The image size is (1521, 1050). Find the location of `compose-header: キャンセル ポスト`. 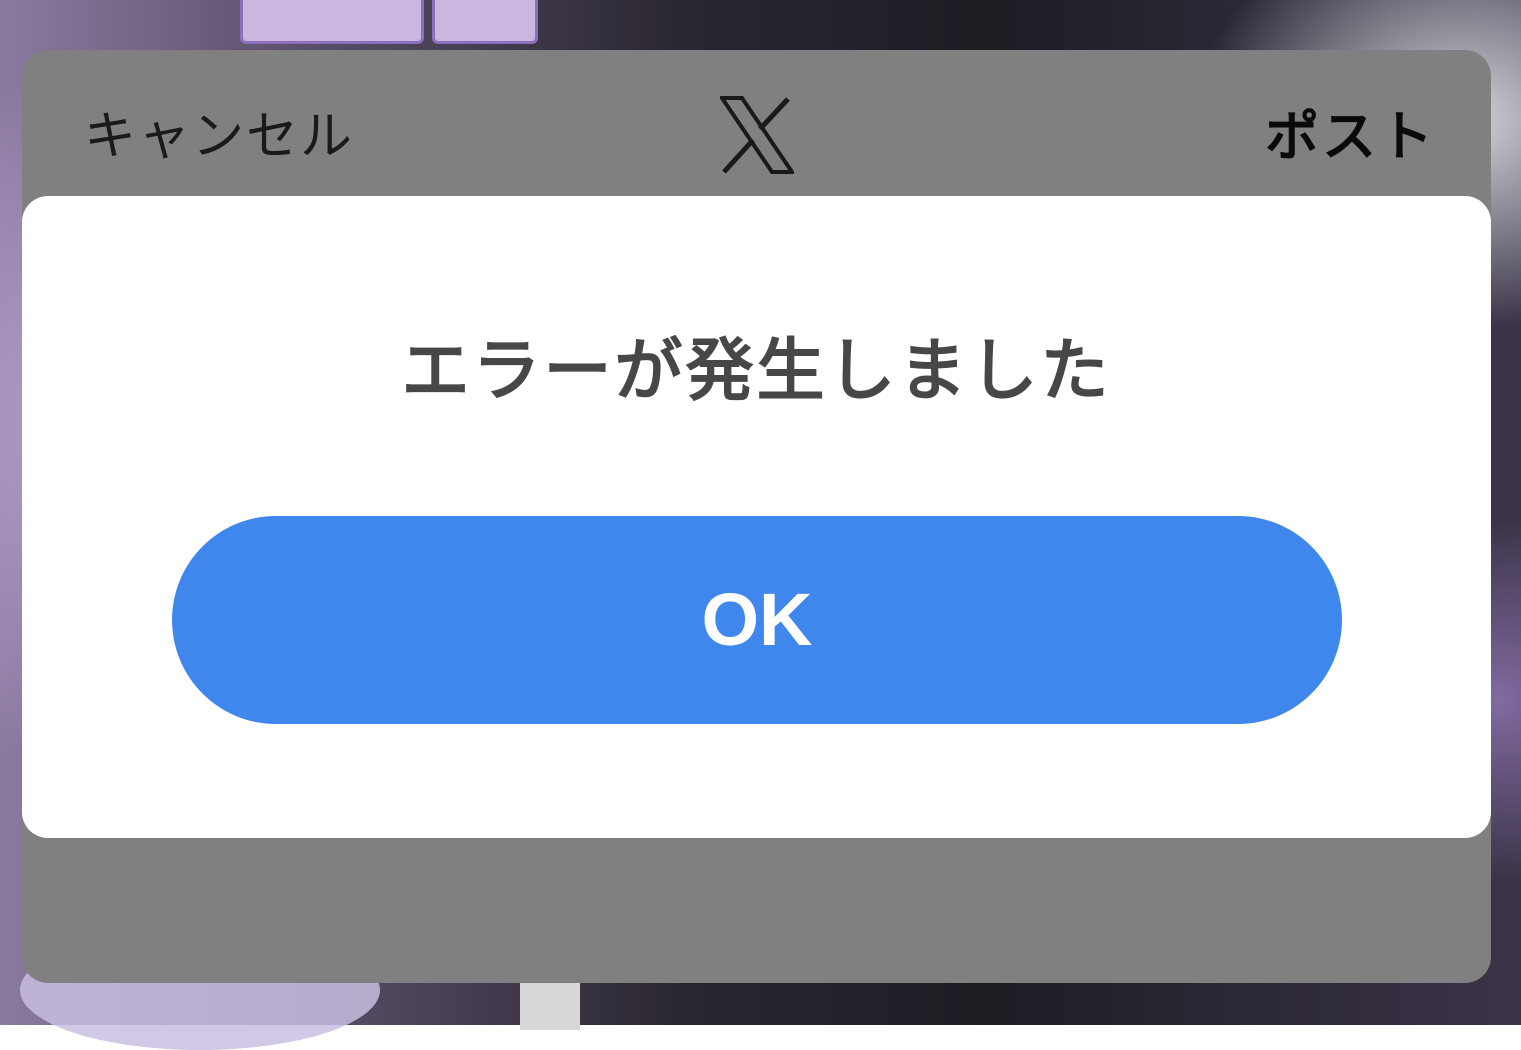

compose-header: キャンセル ポスト is located at coordinates (756, 122).